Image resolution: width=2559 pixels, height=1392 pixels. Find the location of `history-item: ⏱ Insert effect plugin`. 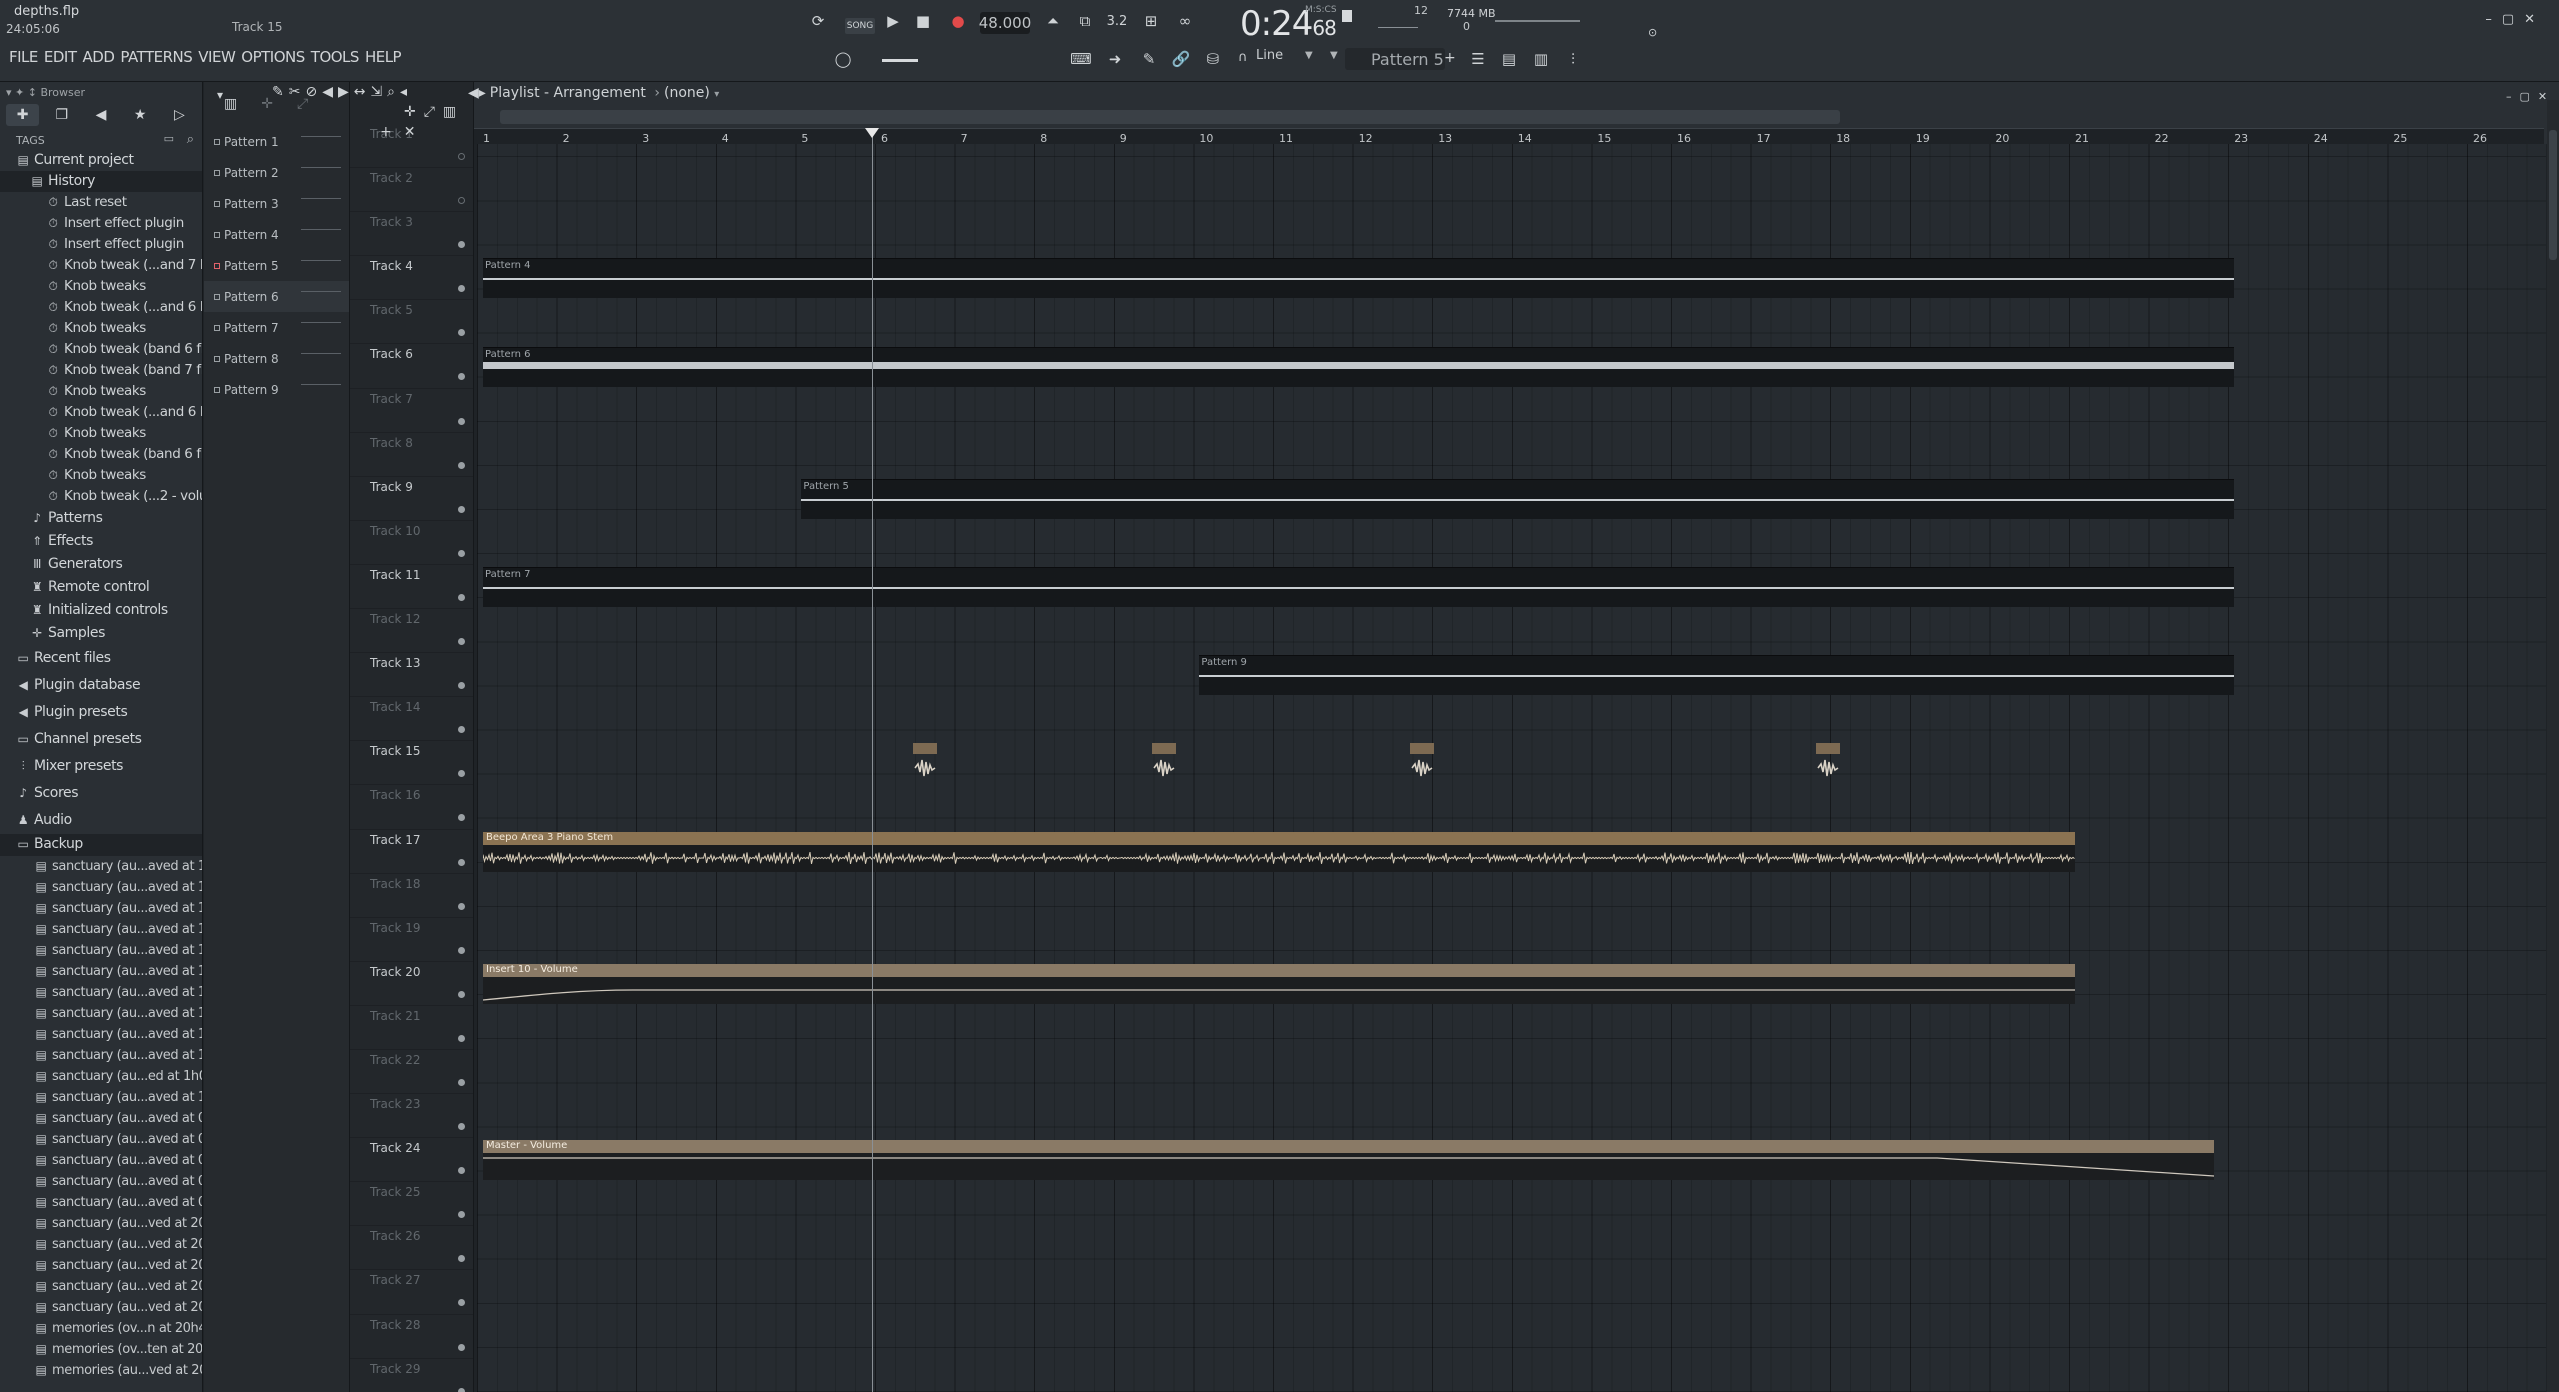

history-item: ⏱ Insert effect plugin is located at coordinates (101, 223).